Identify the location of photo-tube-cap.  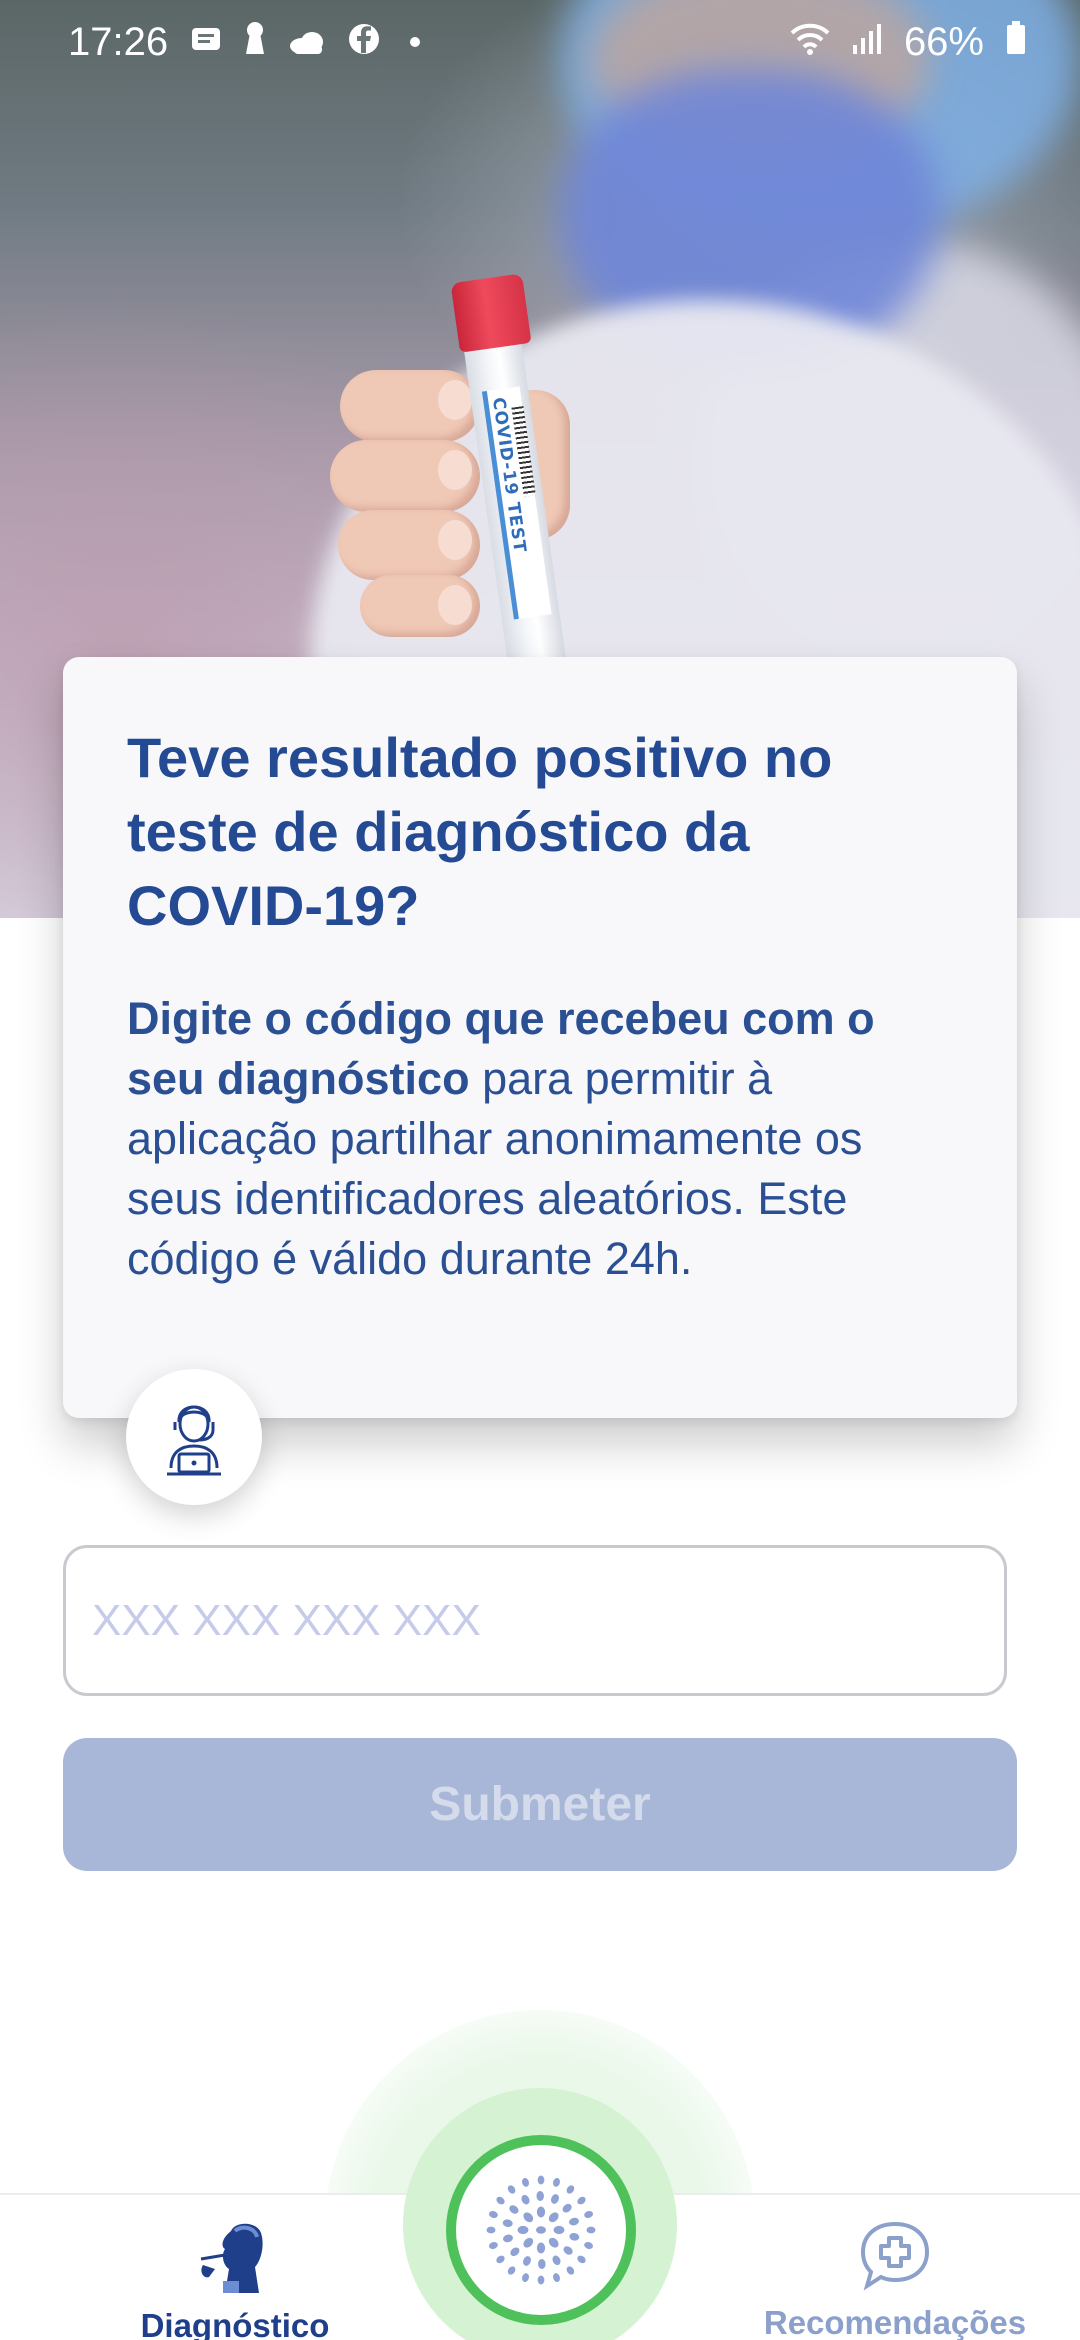
(491, 313).